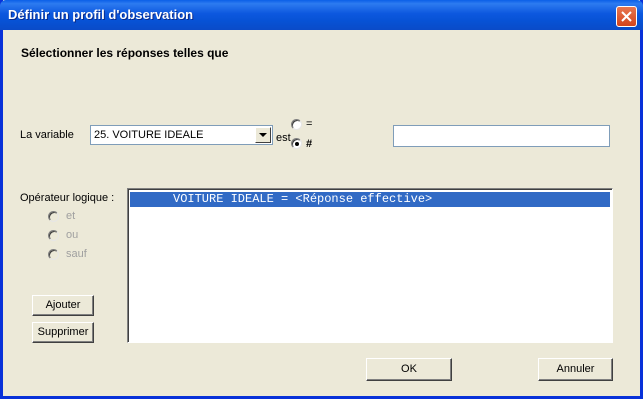  I want to click on page-title: Sélectionner les réponses telles que, so click(125, 53).